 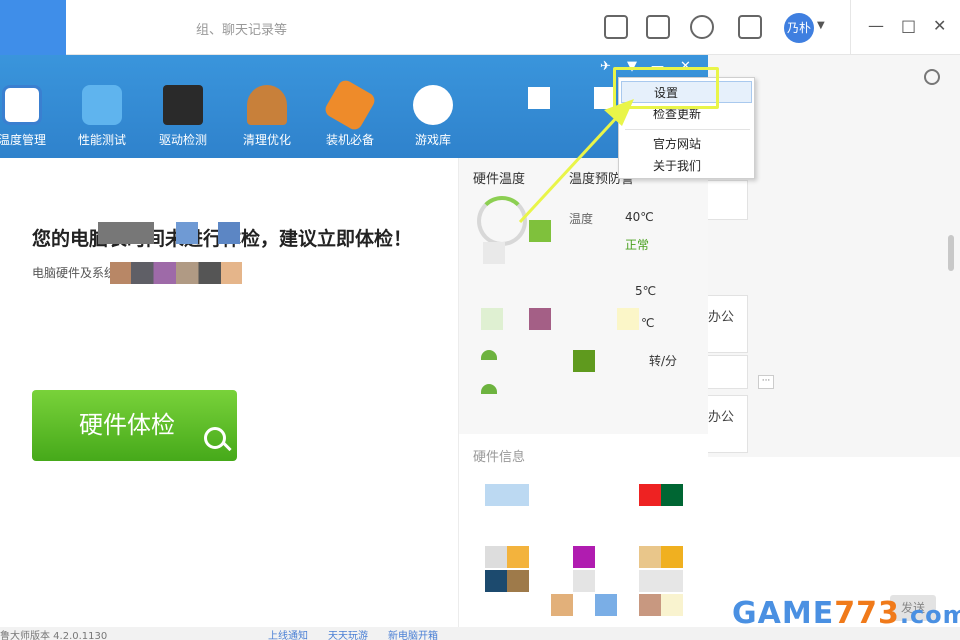 I want to click on status-link: 天天玩游, so click(x=348, y=633).